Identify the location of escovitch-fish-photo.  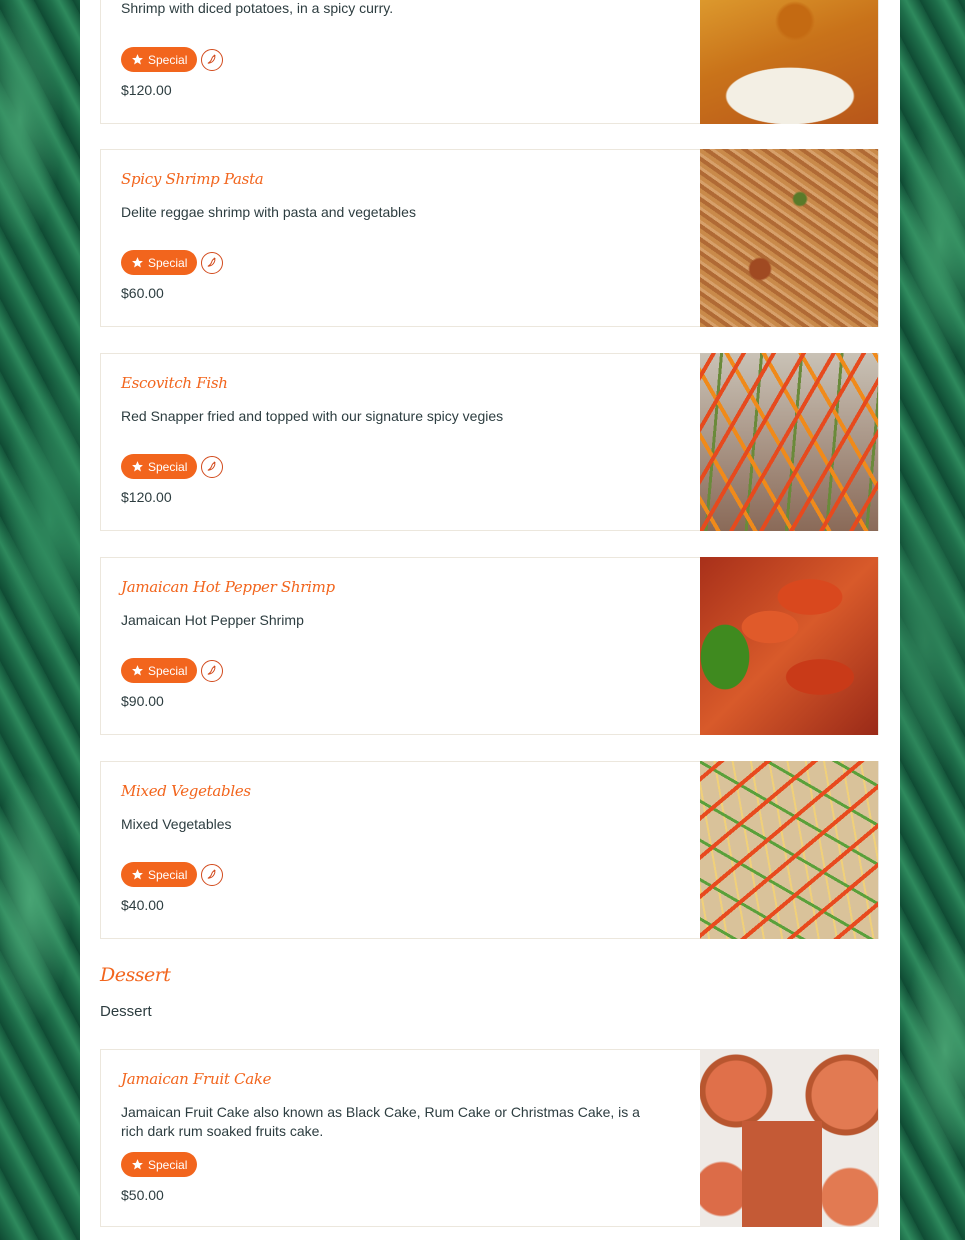
(789, 442).